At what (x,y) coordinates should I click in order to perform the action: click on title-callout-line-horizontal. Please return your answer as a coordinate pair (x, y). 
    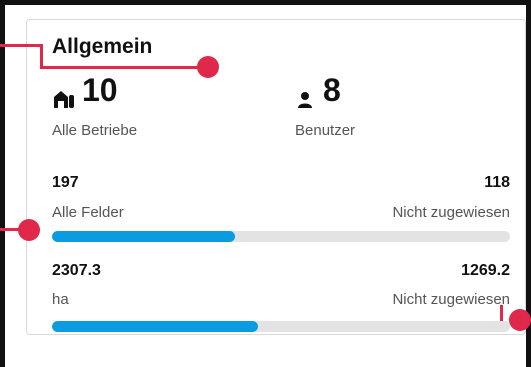
    Looking at the image, I should click on (123, 67).